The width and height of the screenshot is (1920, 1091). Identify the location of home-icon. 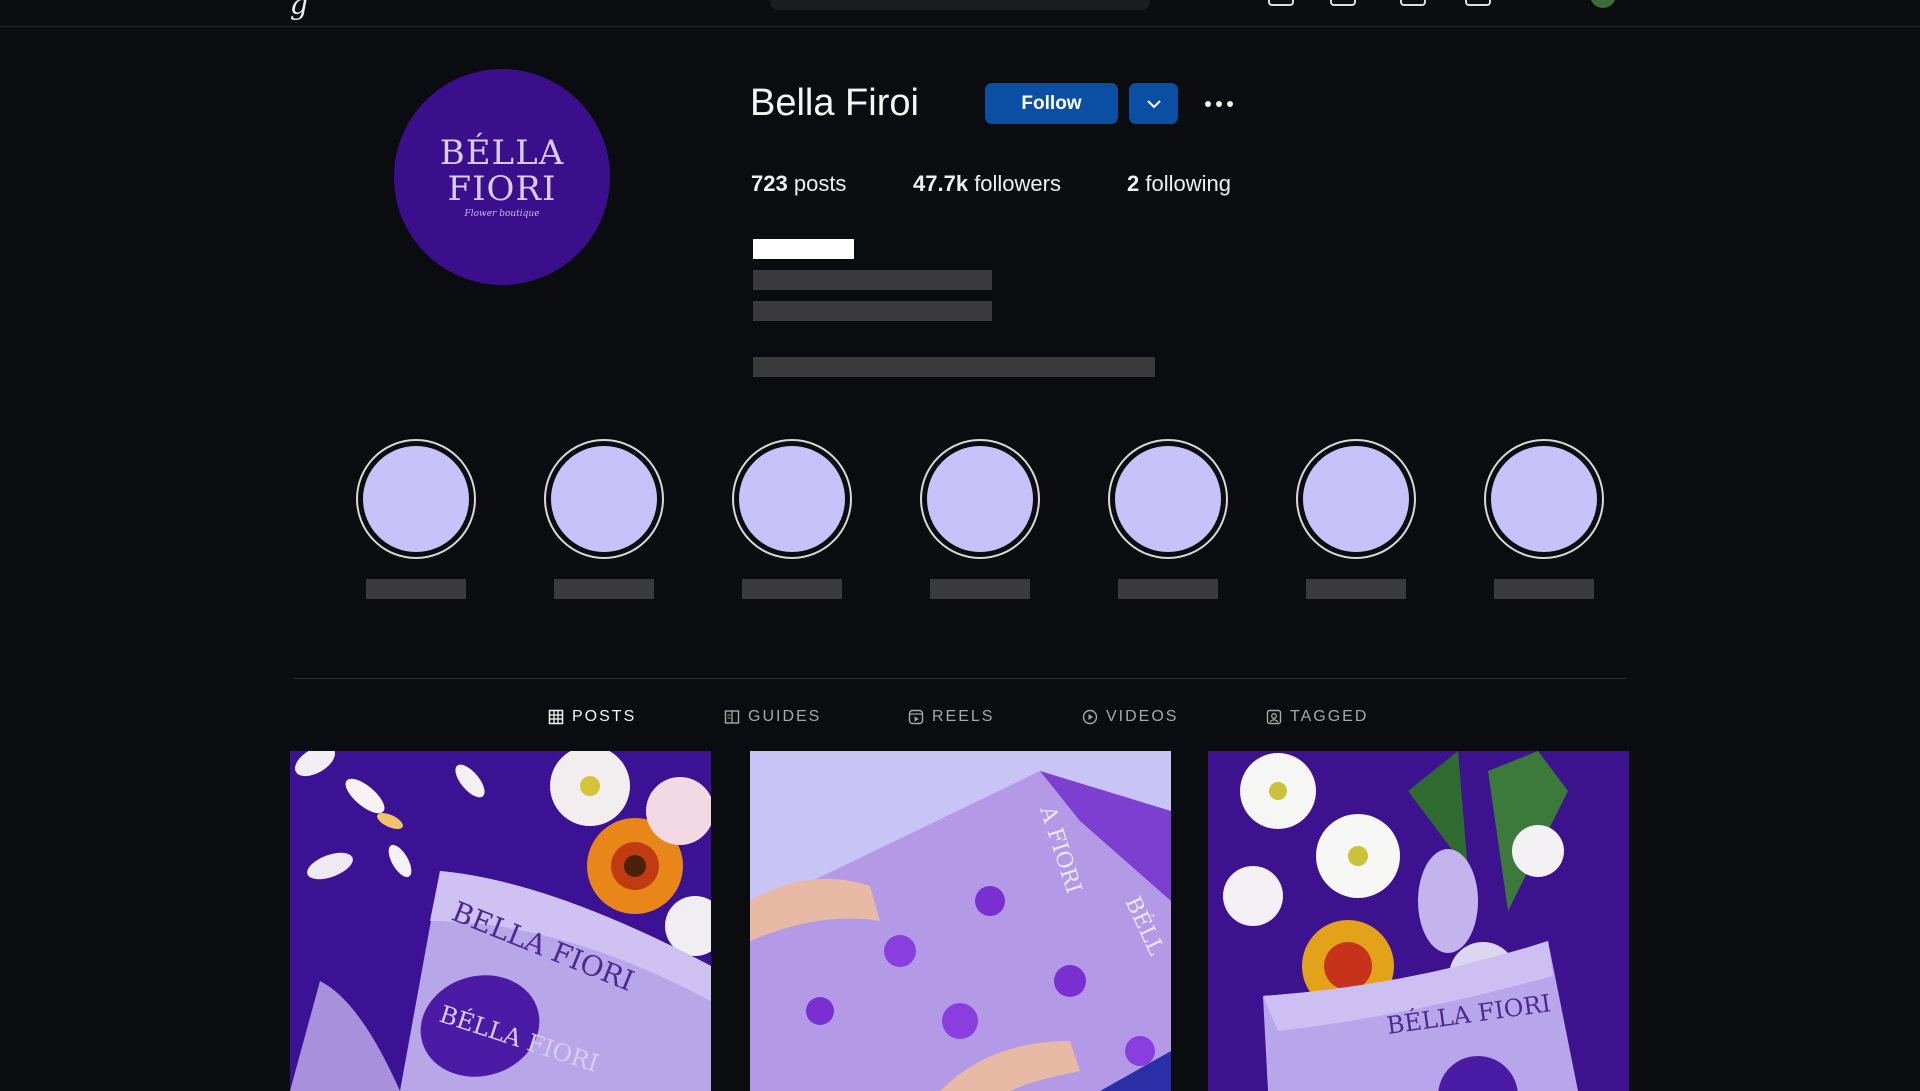
(1281, 3).